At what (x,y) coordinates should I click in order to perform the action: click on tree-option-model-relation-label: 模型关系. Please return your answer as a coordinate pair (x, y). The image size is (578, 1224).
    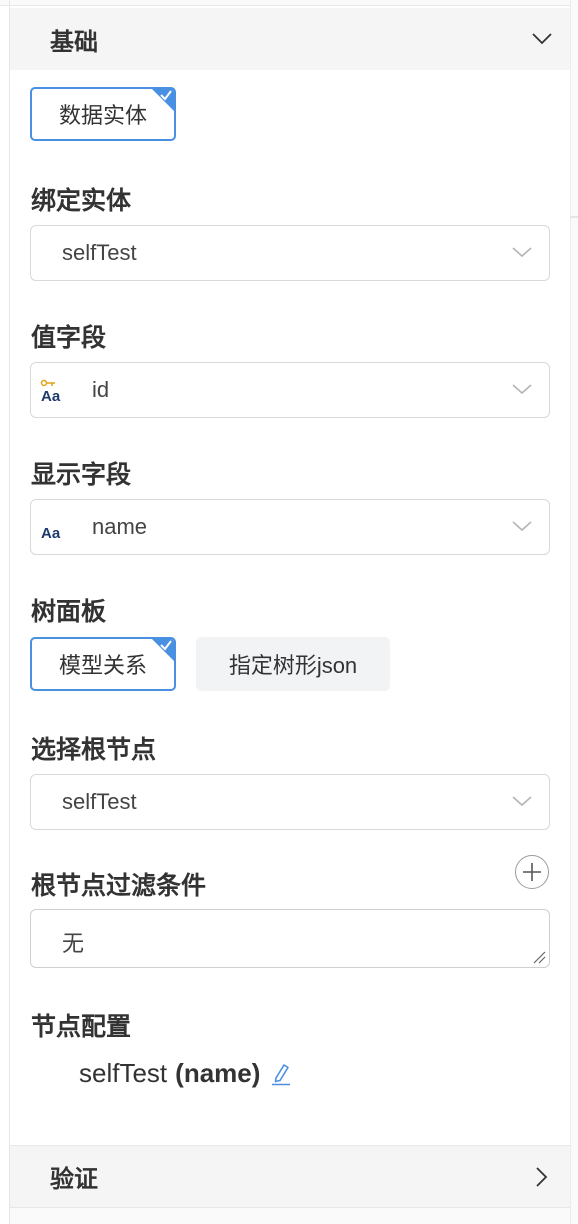
    Looking at the image, I should click on (102, 665).